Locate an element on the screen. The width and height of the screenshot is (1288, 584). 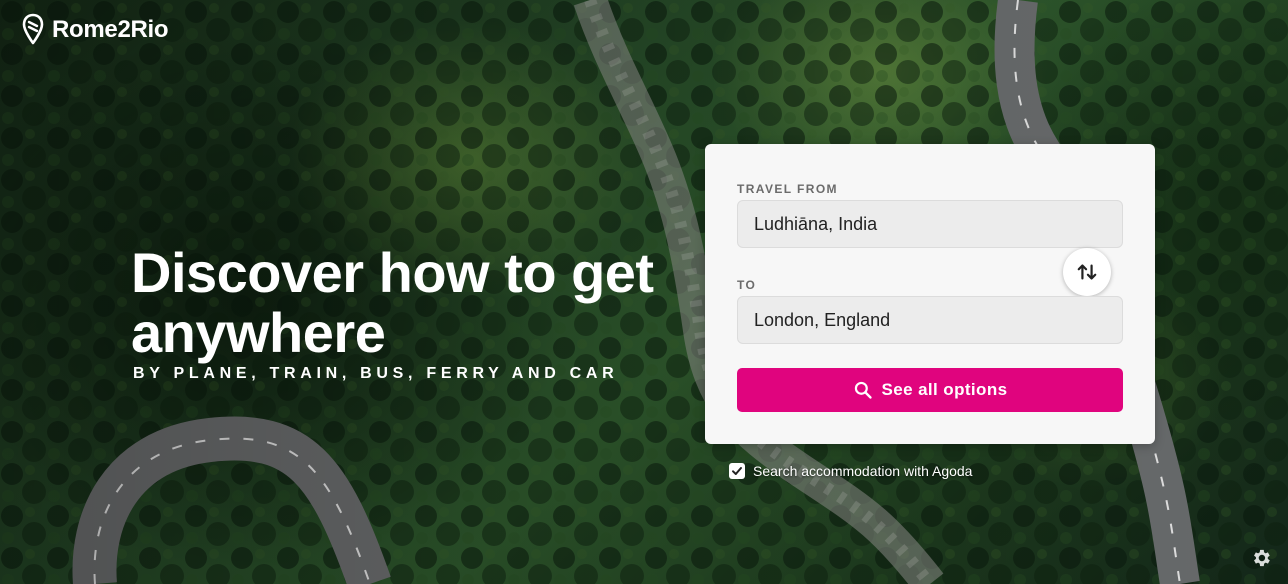
agoda-accommodation-toggle: Search accommodation with Agoda is located at coordinates (850, 471).